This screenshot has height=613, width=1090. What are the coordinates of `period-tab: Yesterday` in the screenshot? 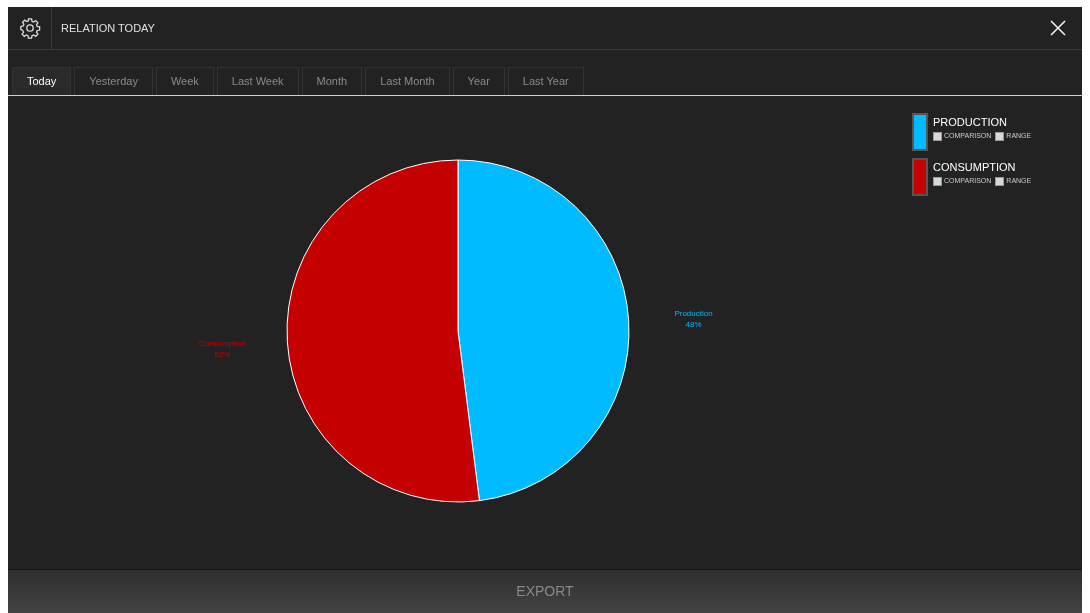 It's located at (113, 81).